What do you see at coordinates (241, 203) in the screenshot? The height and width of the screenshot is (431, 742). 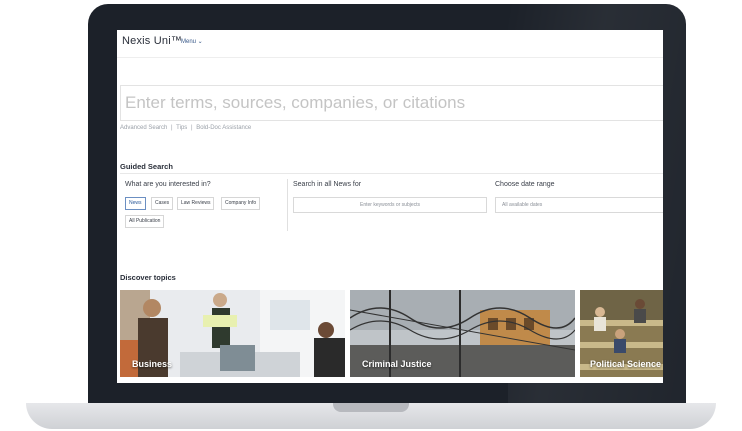 I see `chip-company-info: Company Info` at bounding box center [241, 203].